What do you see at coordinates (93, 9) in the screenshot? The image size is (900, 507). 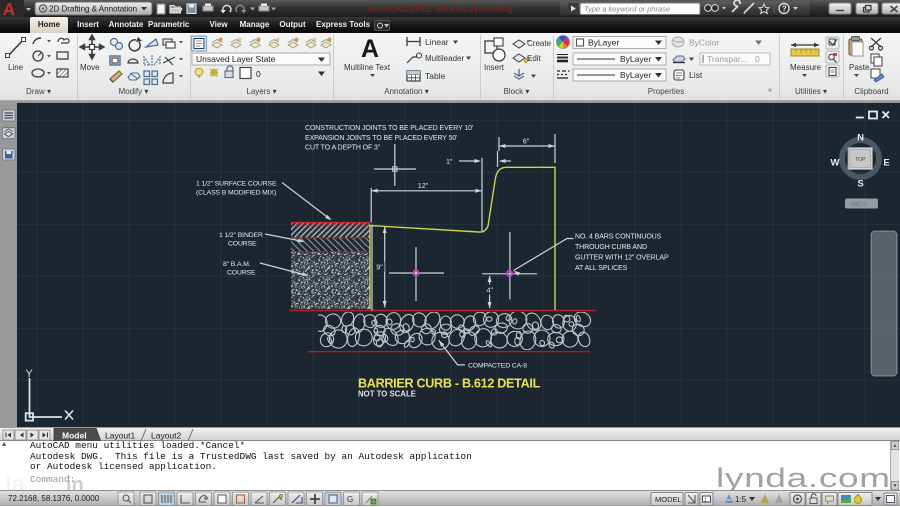 I see `svg-text: 2D Drafting & Annotation` at bounding box center [93, 9].